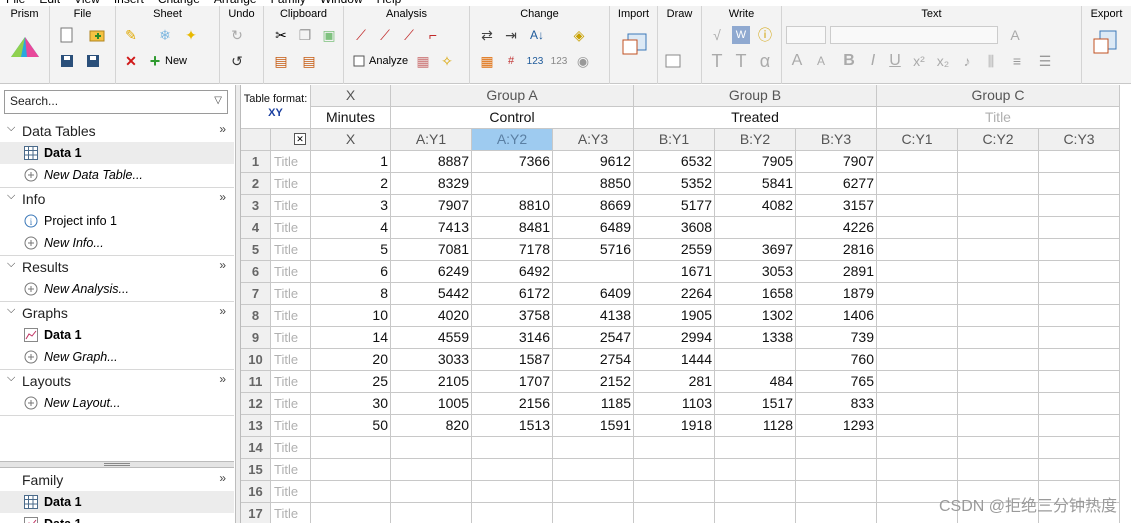 This screenshot has height=523, width=1131. Describe the element at coordinates (917, 140) in the screenshot. I see `y-column-header: C:Y1` at that location.